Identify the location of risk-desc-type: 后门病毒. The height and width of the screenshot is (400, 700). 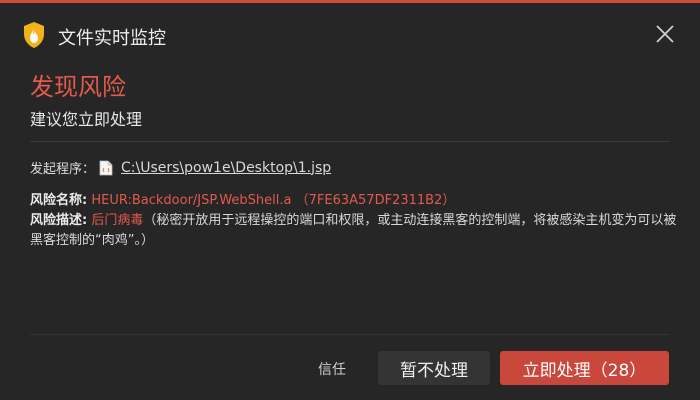
(117, 220).